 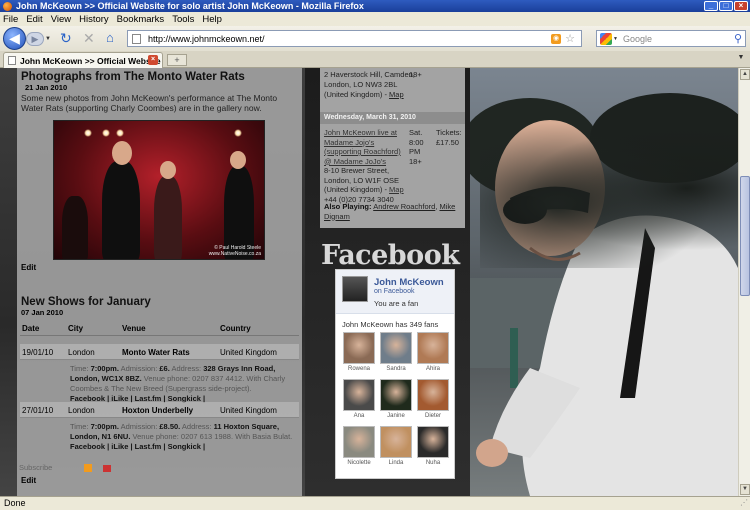 I want to click on also-playing-link-1: Andrew Roachford, so click(x=404, y=206).